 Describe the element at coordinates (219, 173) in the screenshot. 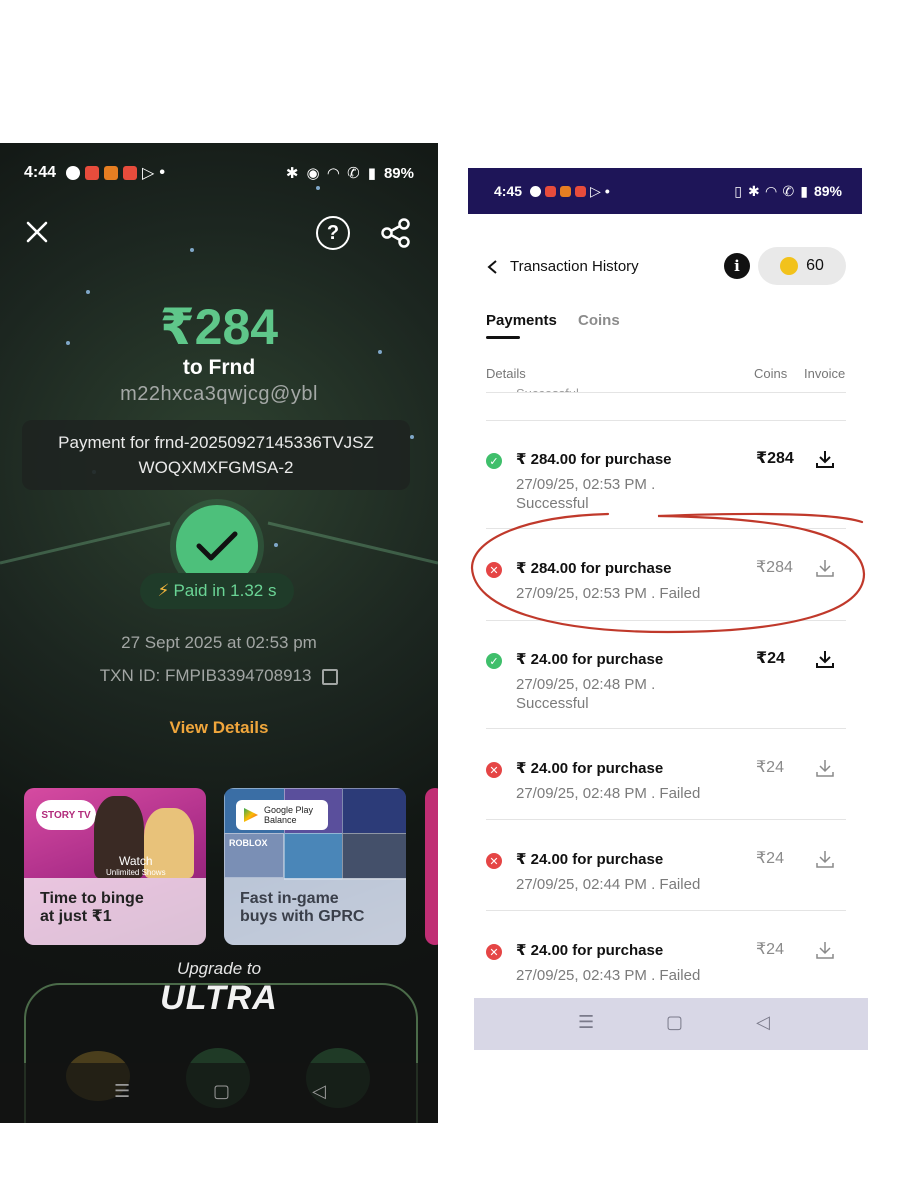

I see `status-bar: 4:44 ▷ • ✱ ◉ ◠ ✆ ▮ 89%` at that location.